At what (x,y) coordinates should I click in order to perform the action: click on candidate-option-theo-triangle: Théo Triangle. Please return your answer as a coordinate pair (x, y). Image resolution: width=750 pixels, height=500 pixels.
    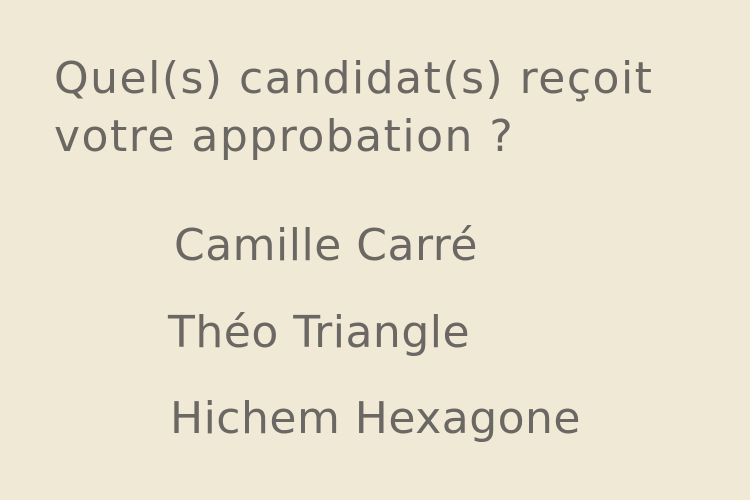
    Looking at the image, I should click on (319, 333).